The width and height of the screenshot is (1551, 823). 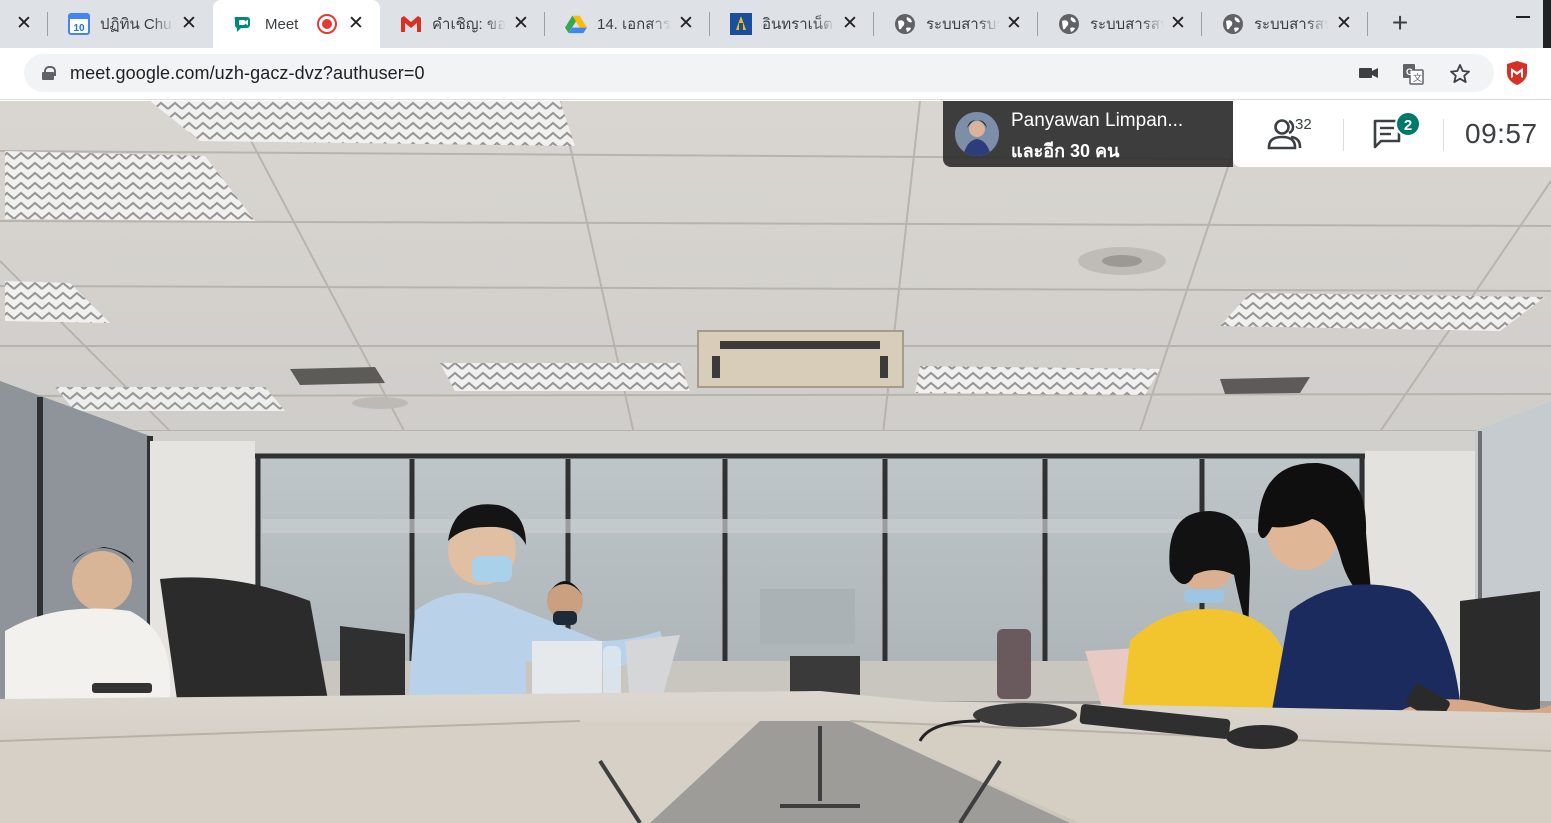 I want to click on avatar, so click(x=977, y=134).